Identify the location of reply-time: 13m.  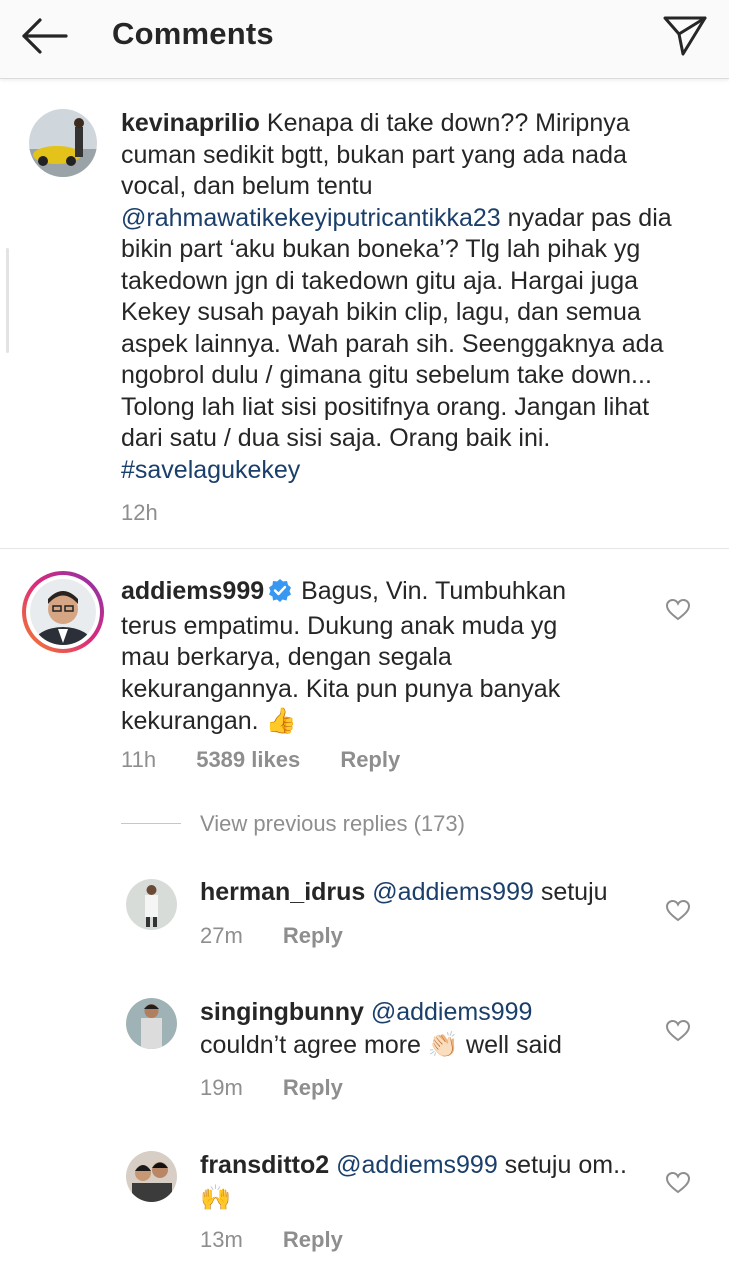
(221, 1239).